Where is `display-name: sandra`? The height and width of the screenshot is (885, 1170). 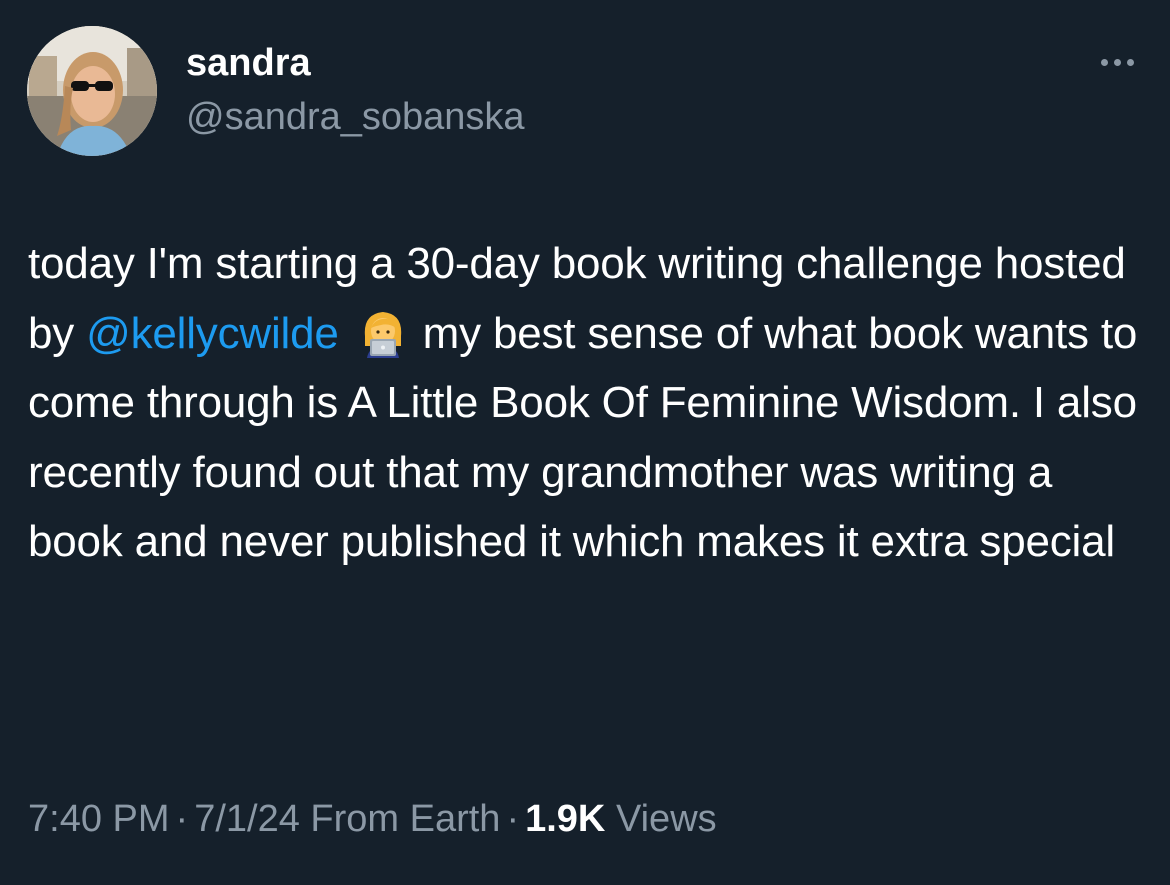
display-name: sandra is located at coordinates (248, 63).